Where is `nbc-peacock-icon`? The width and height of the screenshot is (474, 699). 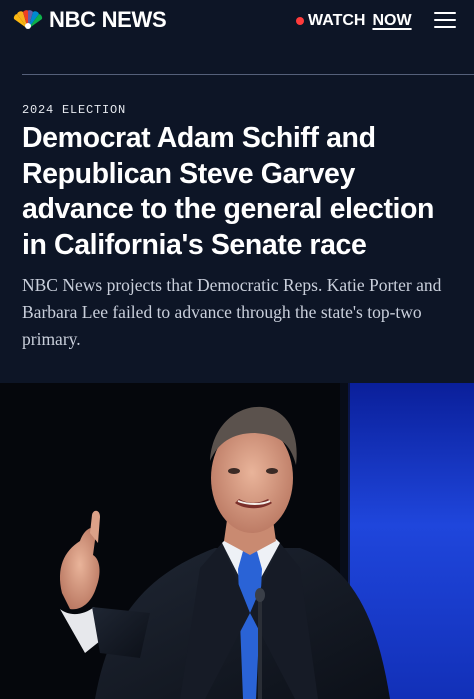 nbc-peacock-icon is located at coordinates (28, 20).